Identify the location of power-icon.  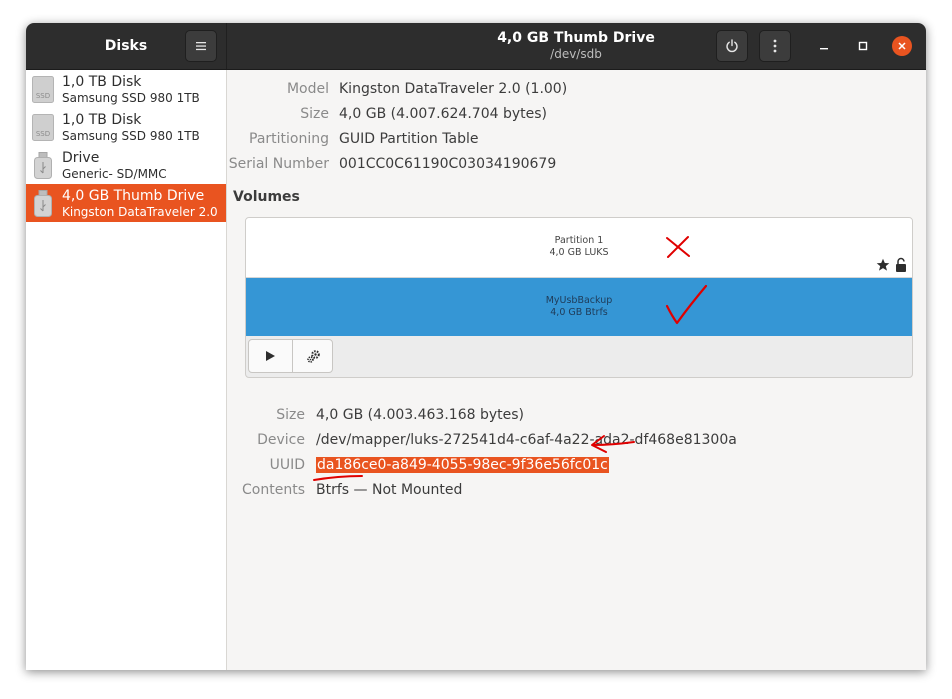
(732, 46).